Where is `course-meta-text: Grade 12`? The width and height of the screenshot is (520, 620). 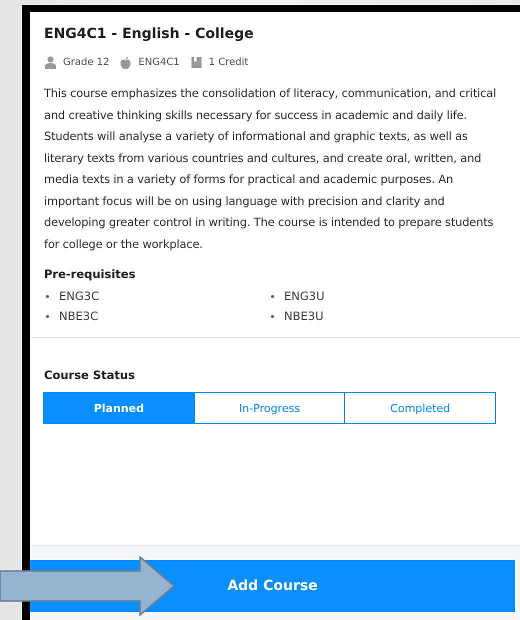 course-meta-text: Grade 12 is located at coordinates (86, 62).